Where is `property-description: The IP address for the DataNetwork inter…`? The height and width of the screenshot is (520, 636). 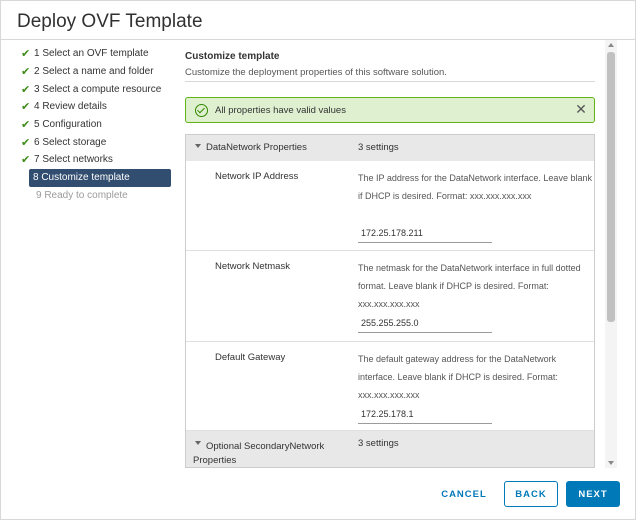
property-description: The IP address for the DataNetwork inter… is located at coordinates (475, 187).